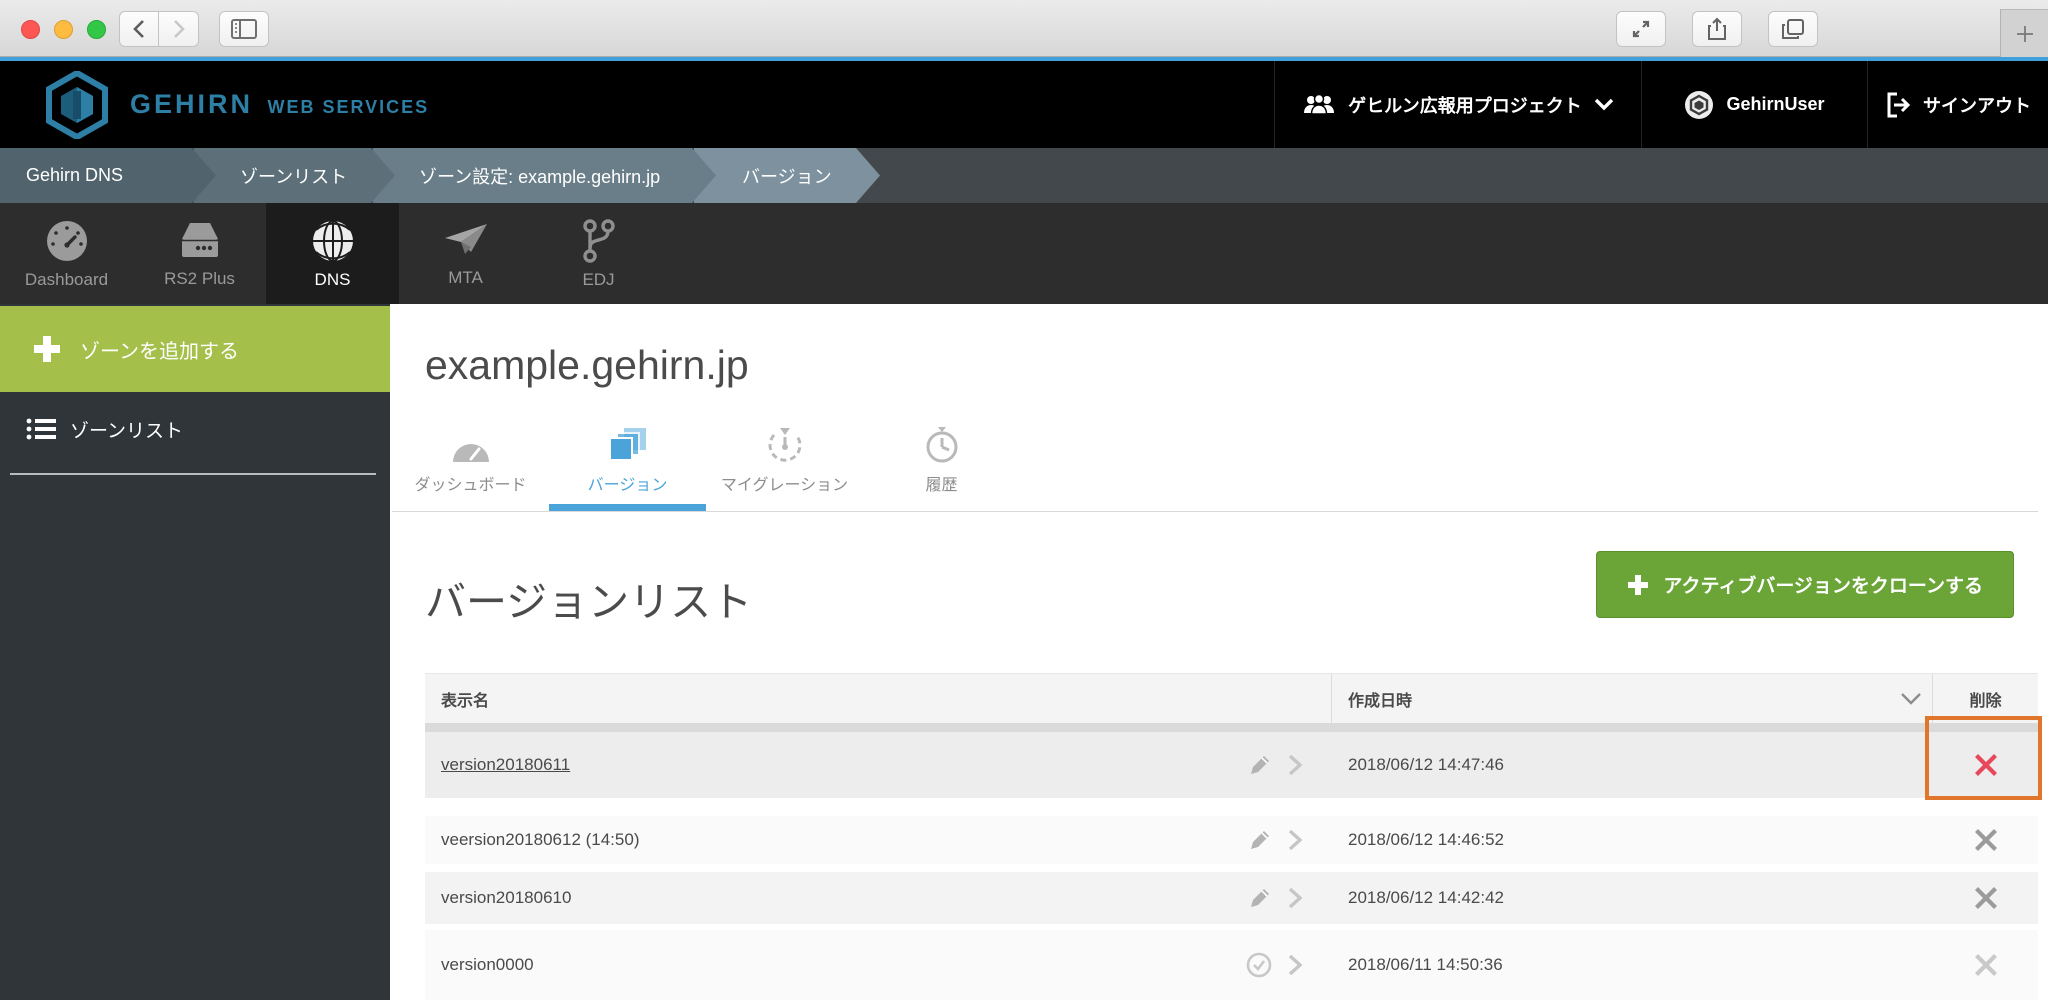  Describe the element at coordinates (332, 279) in the screenshot. I see `nav-tile-label: DNS` at that location.